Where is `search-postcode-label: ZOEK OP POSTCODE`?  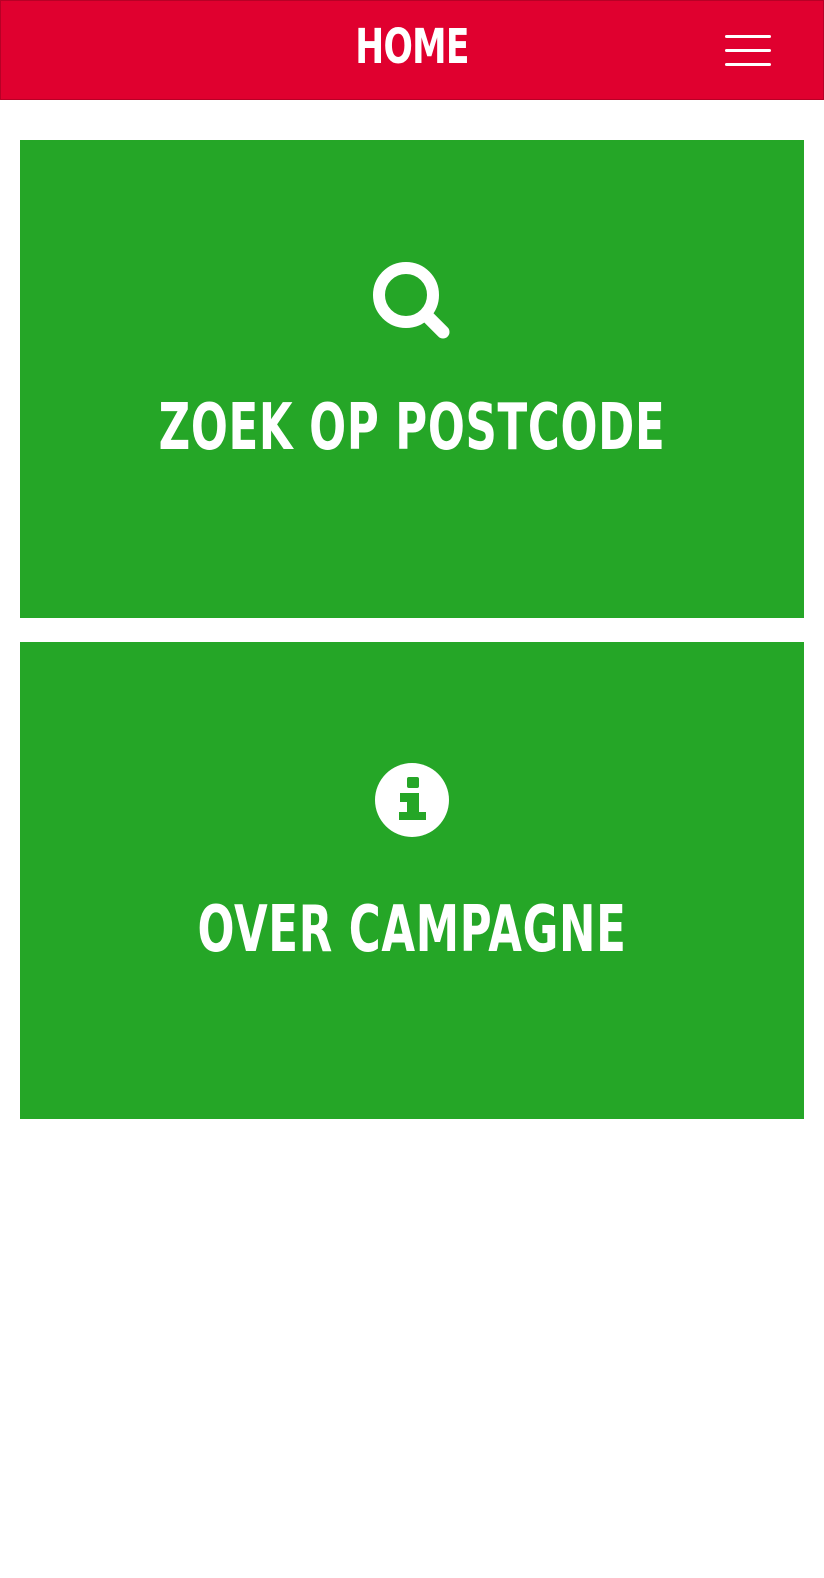
search-postcode-label: ZOEK OP POSTCODE is located at coordinates (412, 428).